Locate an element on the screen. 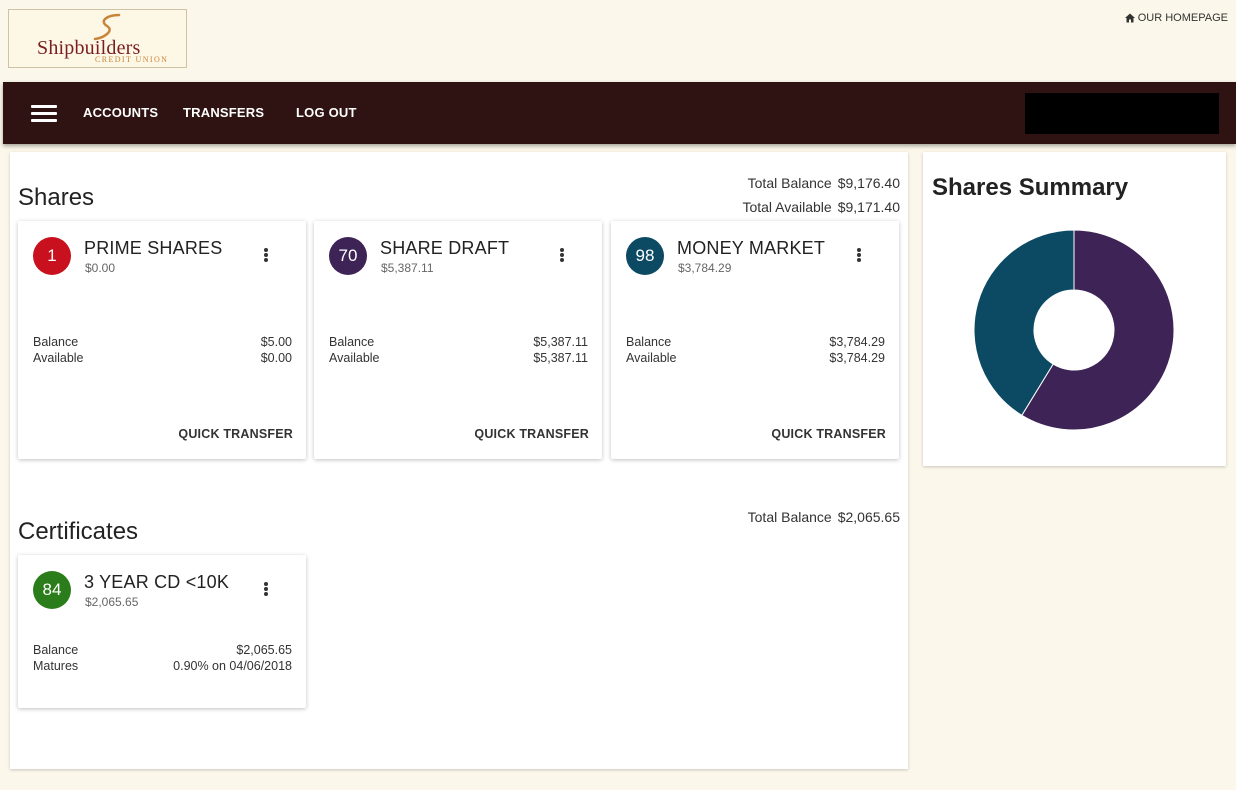  balance-value: $5.00 is located at coordinates (276, 342).